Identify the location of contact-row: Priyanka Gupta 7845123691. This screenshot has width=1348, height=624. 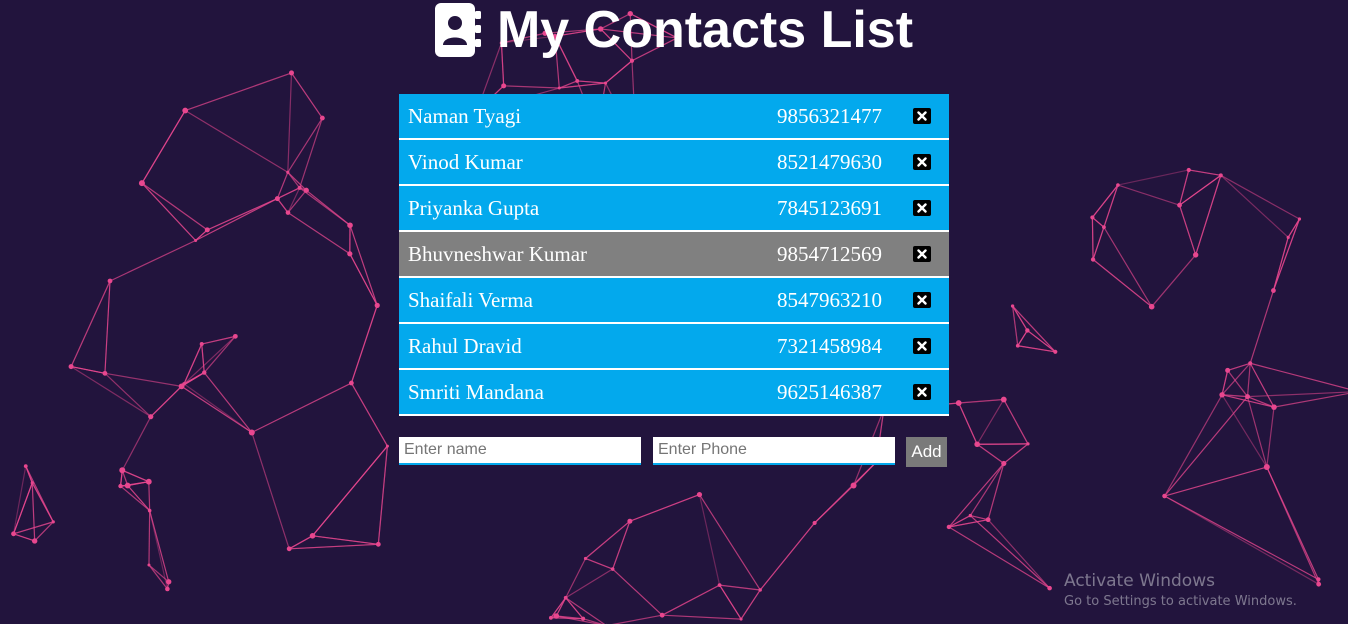
(674, 209).